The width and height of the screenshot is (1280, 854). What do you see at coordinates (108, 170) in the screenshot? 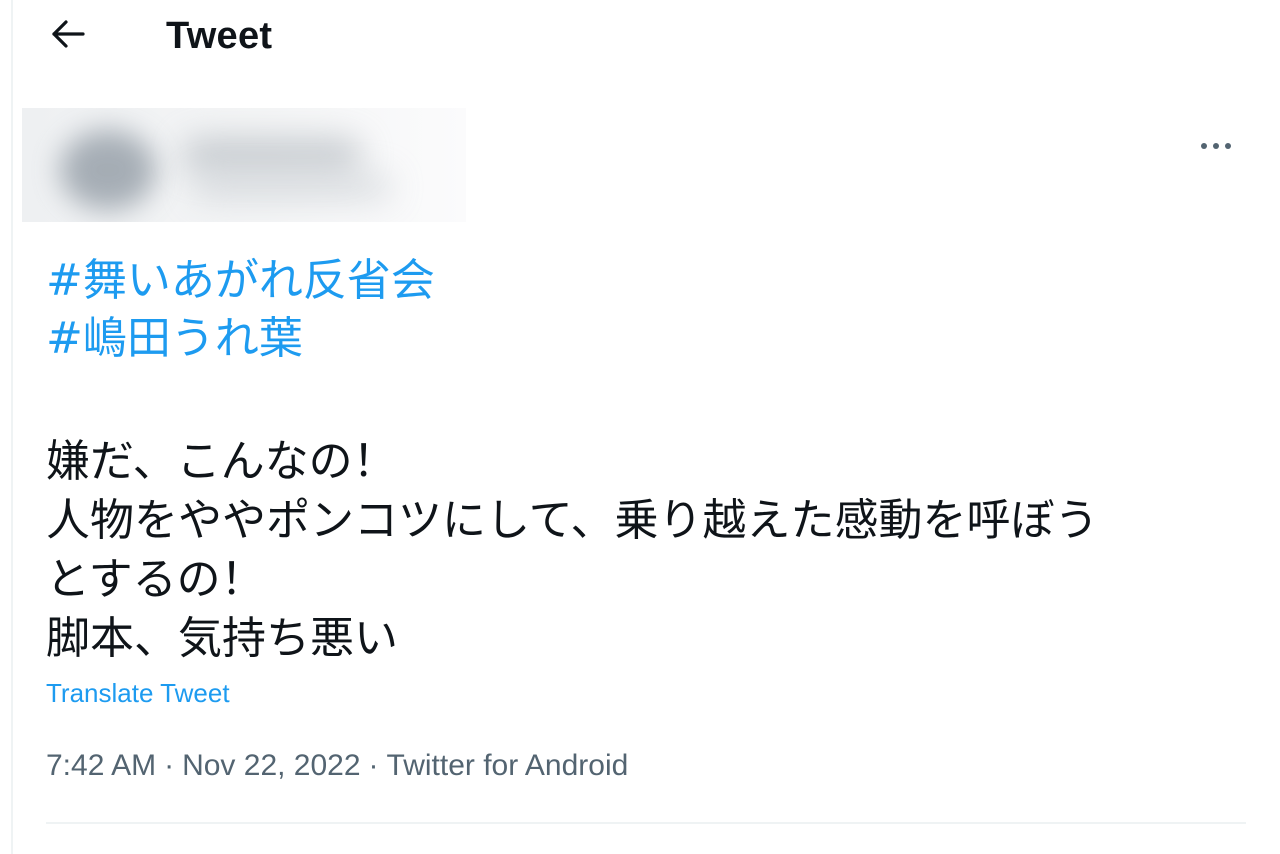
I see `avatar` at bounding box center [108, 170].